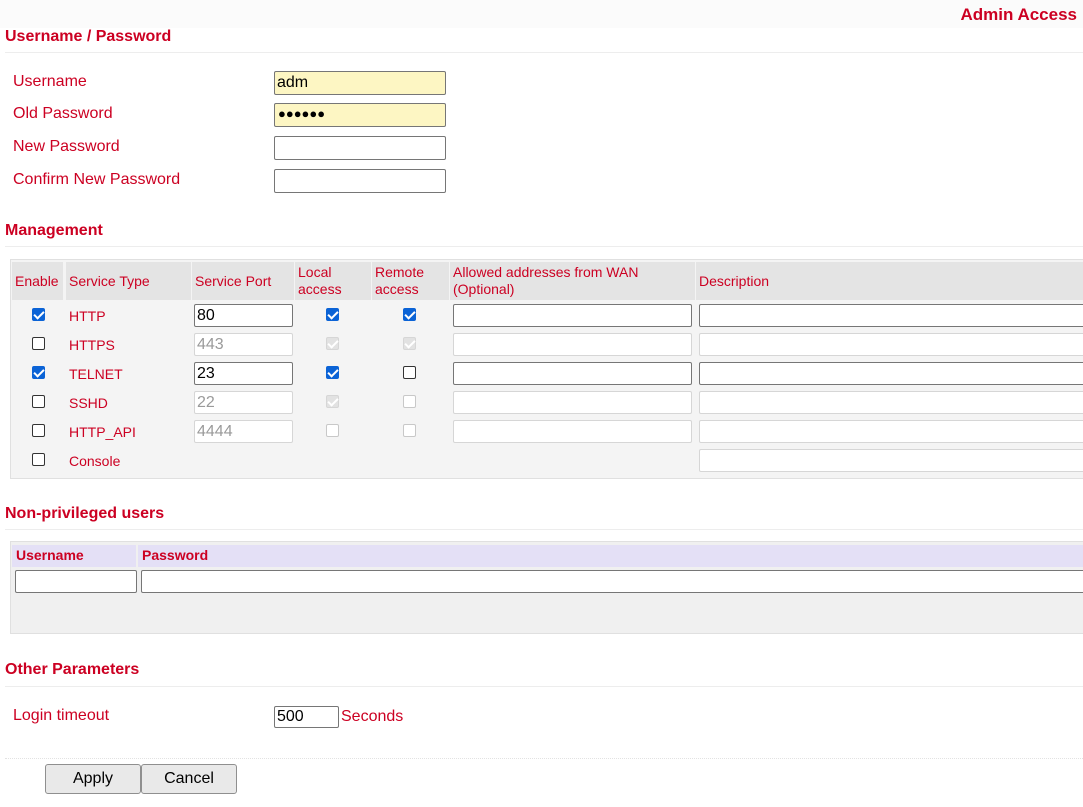 This screenshot has height=807, width=1083. What do you see at coordinates (409, 314) in the screenshot?
I see `remote-access-checkbox-http` at bounding box center [409, 314].